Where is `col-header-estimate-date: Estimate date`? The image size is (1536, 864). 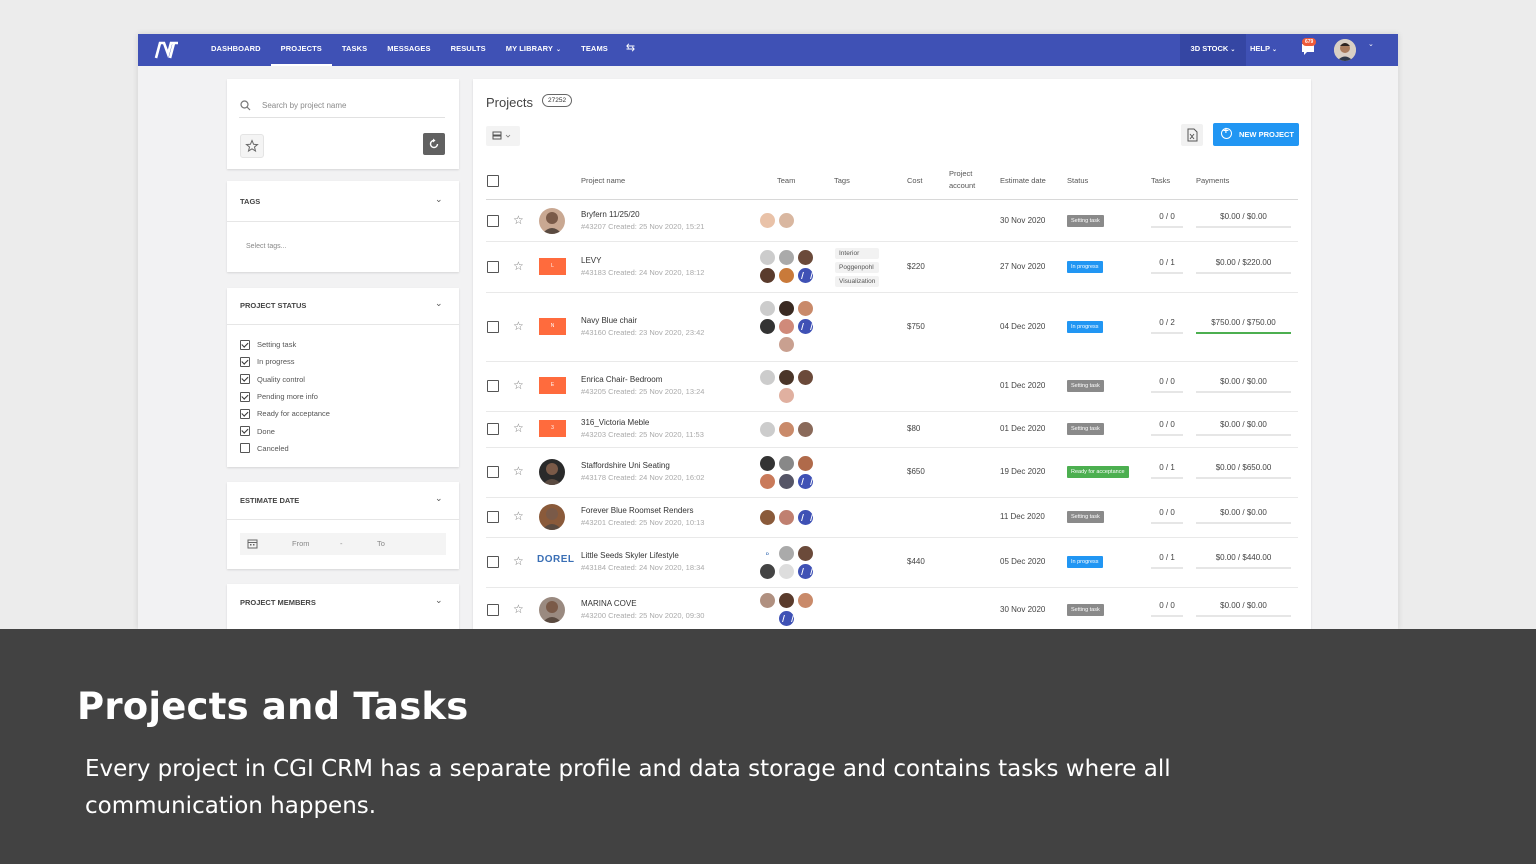 col-header-estimate-date: Estimate date is located at coordinates (1023, 181).